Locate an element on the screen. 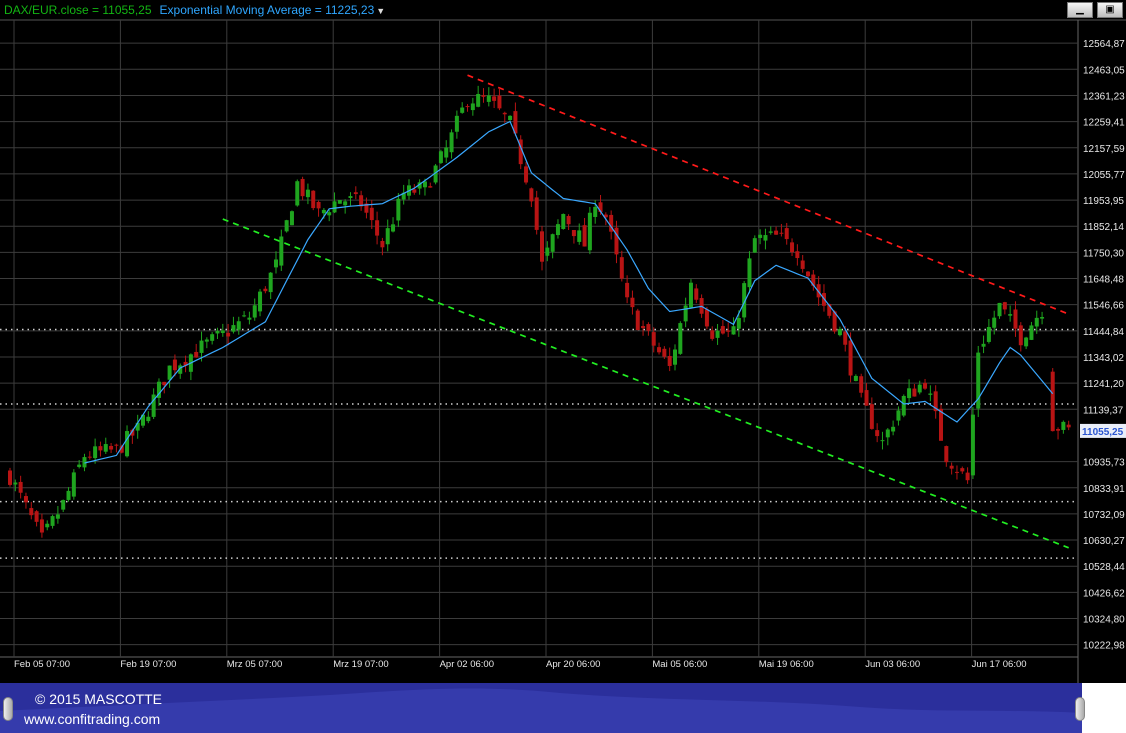 This screenshot has width=1126, height=733. footer-wave is located at coordinates (541, 710).